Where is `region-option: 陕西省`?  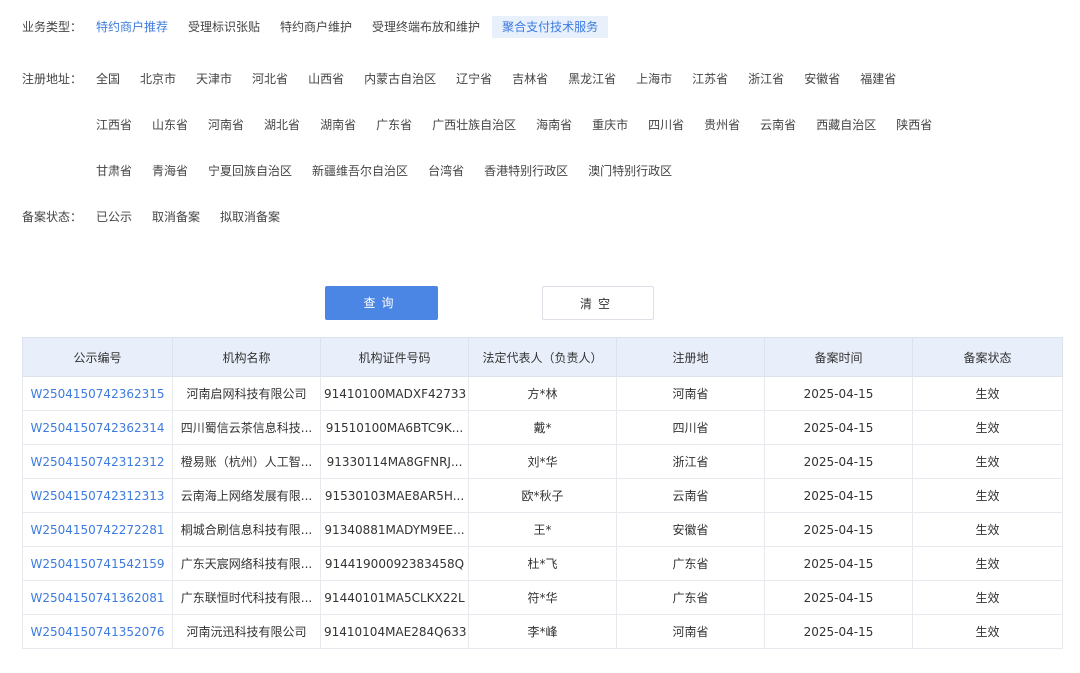 region-option: 陕西省 is located at coordinates (914, 125).